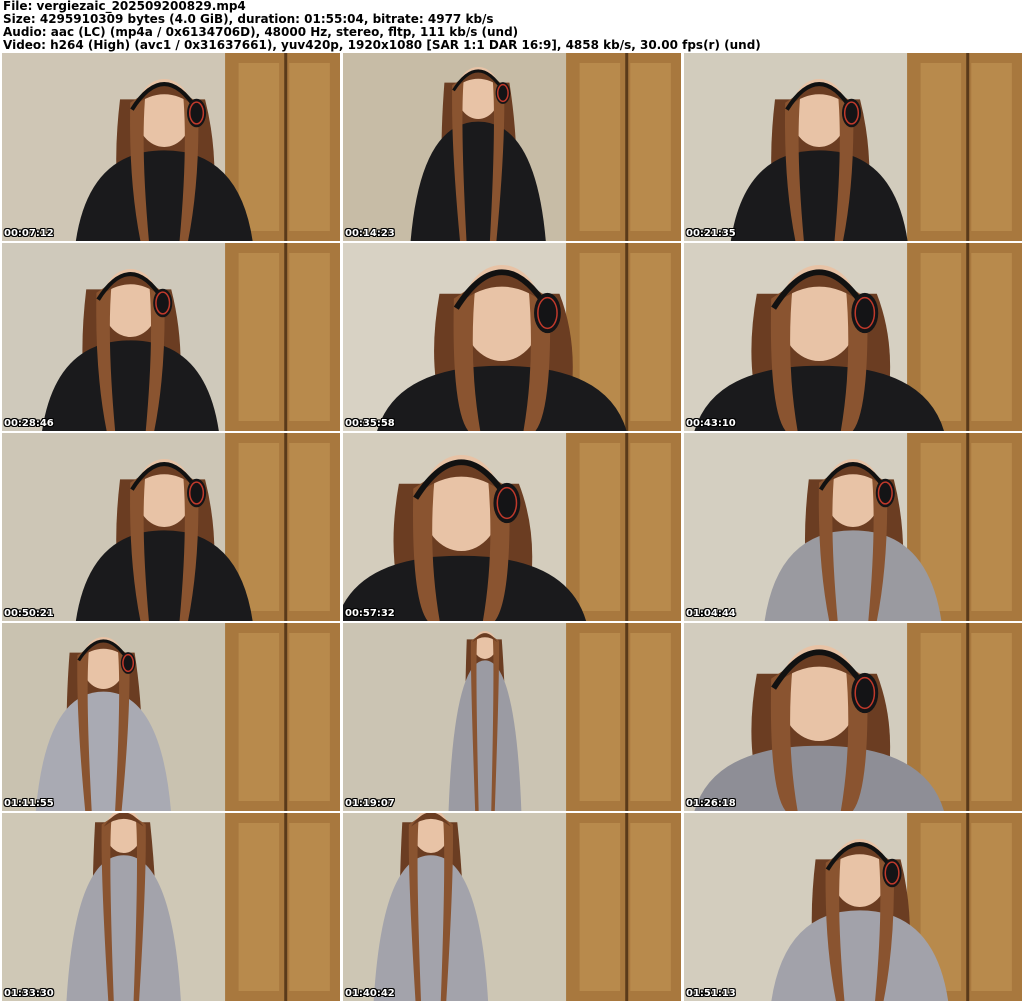 The image size is (1024, 1003). I want to click on video-thumbnail: 00:57:32, so click(512, 527).